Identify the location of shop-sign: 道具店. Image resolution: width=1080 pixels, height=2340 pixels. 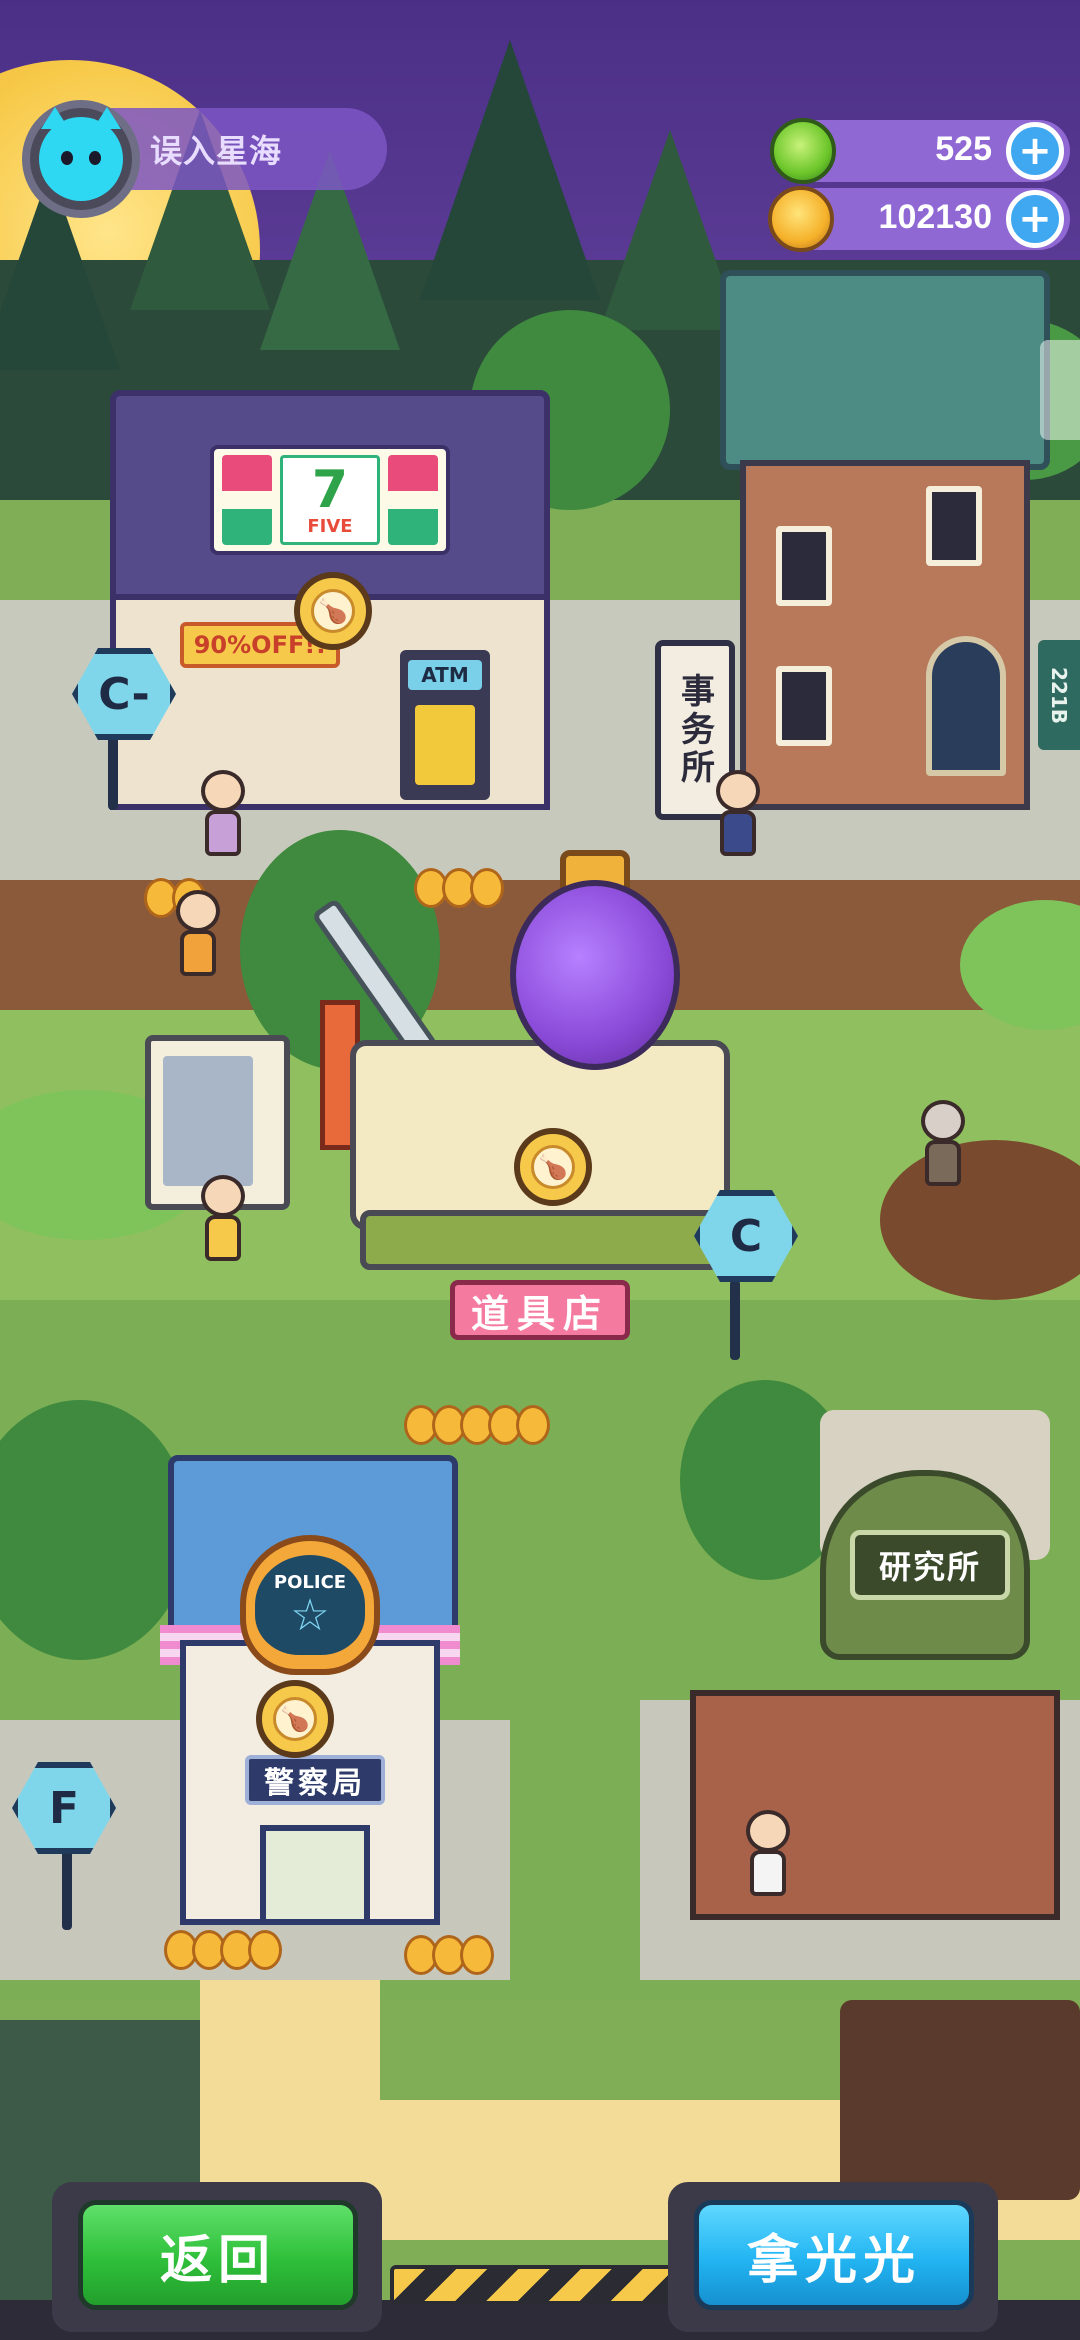
(540, 1310).